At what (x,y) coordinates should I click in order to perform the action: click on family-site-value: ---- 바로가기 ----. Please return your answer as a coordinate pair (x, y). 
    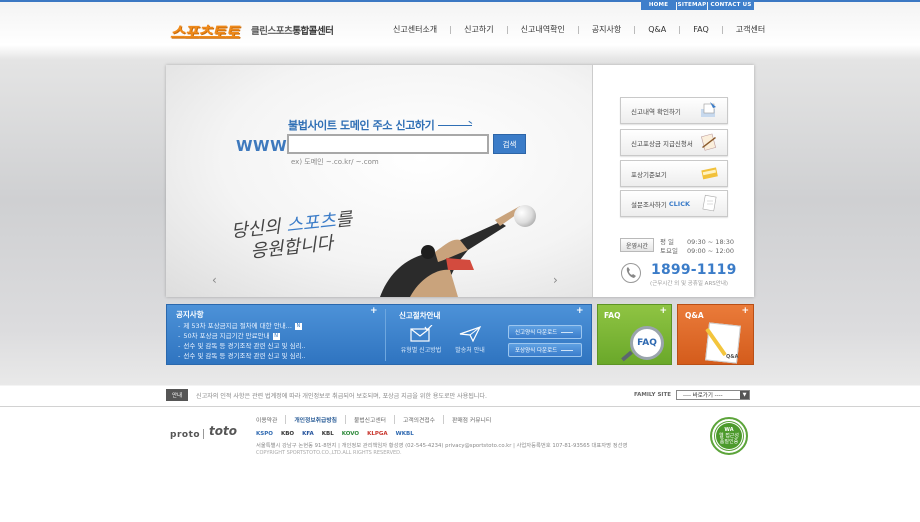
    Looking at the image, I should click on (703, 396).